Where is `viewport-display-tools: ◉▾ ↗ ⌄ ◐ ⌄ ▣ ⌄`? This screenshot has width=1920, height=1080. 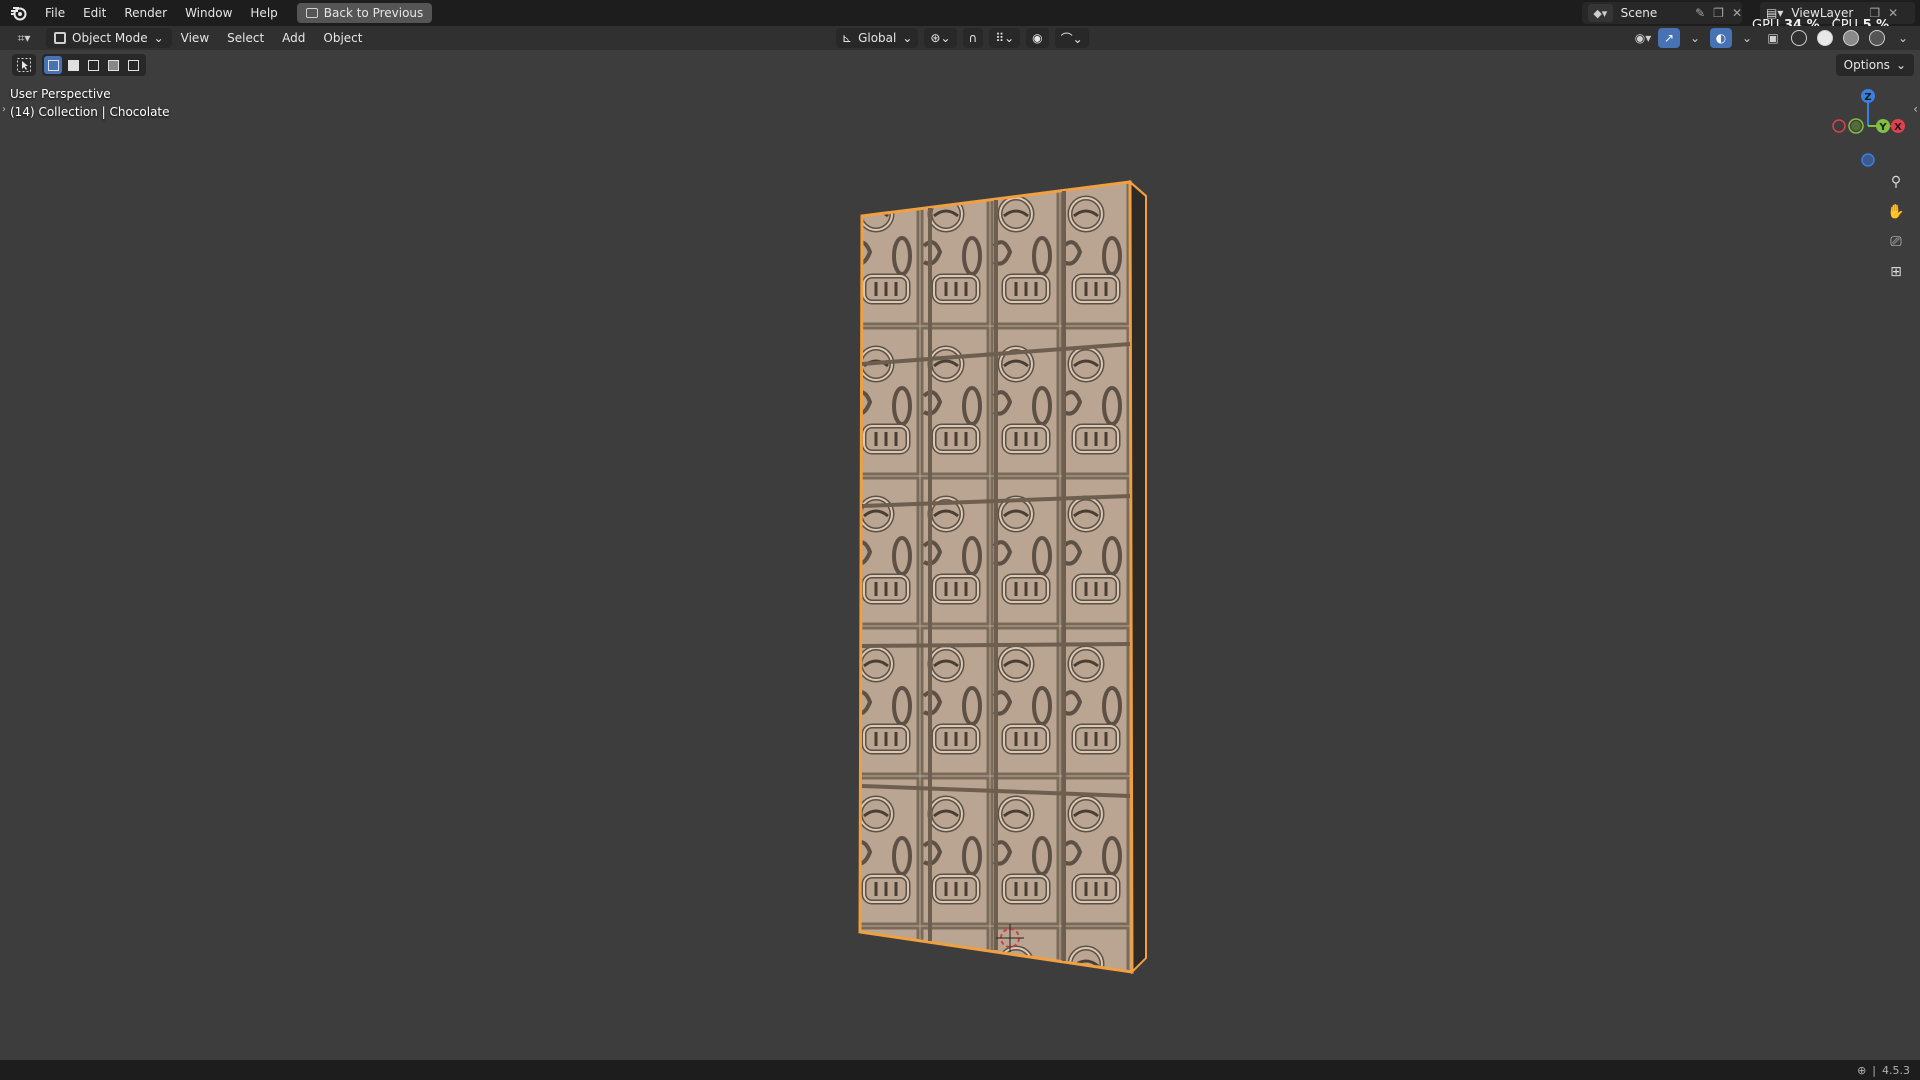 viewport-display-tools: ◉▾ ↗ ⌄ ◐ ⌄ ▣ ⌄ is located at coordinates (1773, 38).